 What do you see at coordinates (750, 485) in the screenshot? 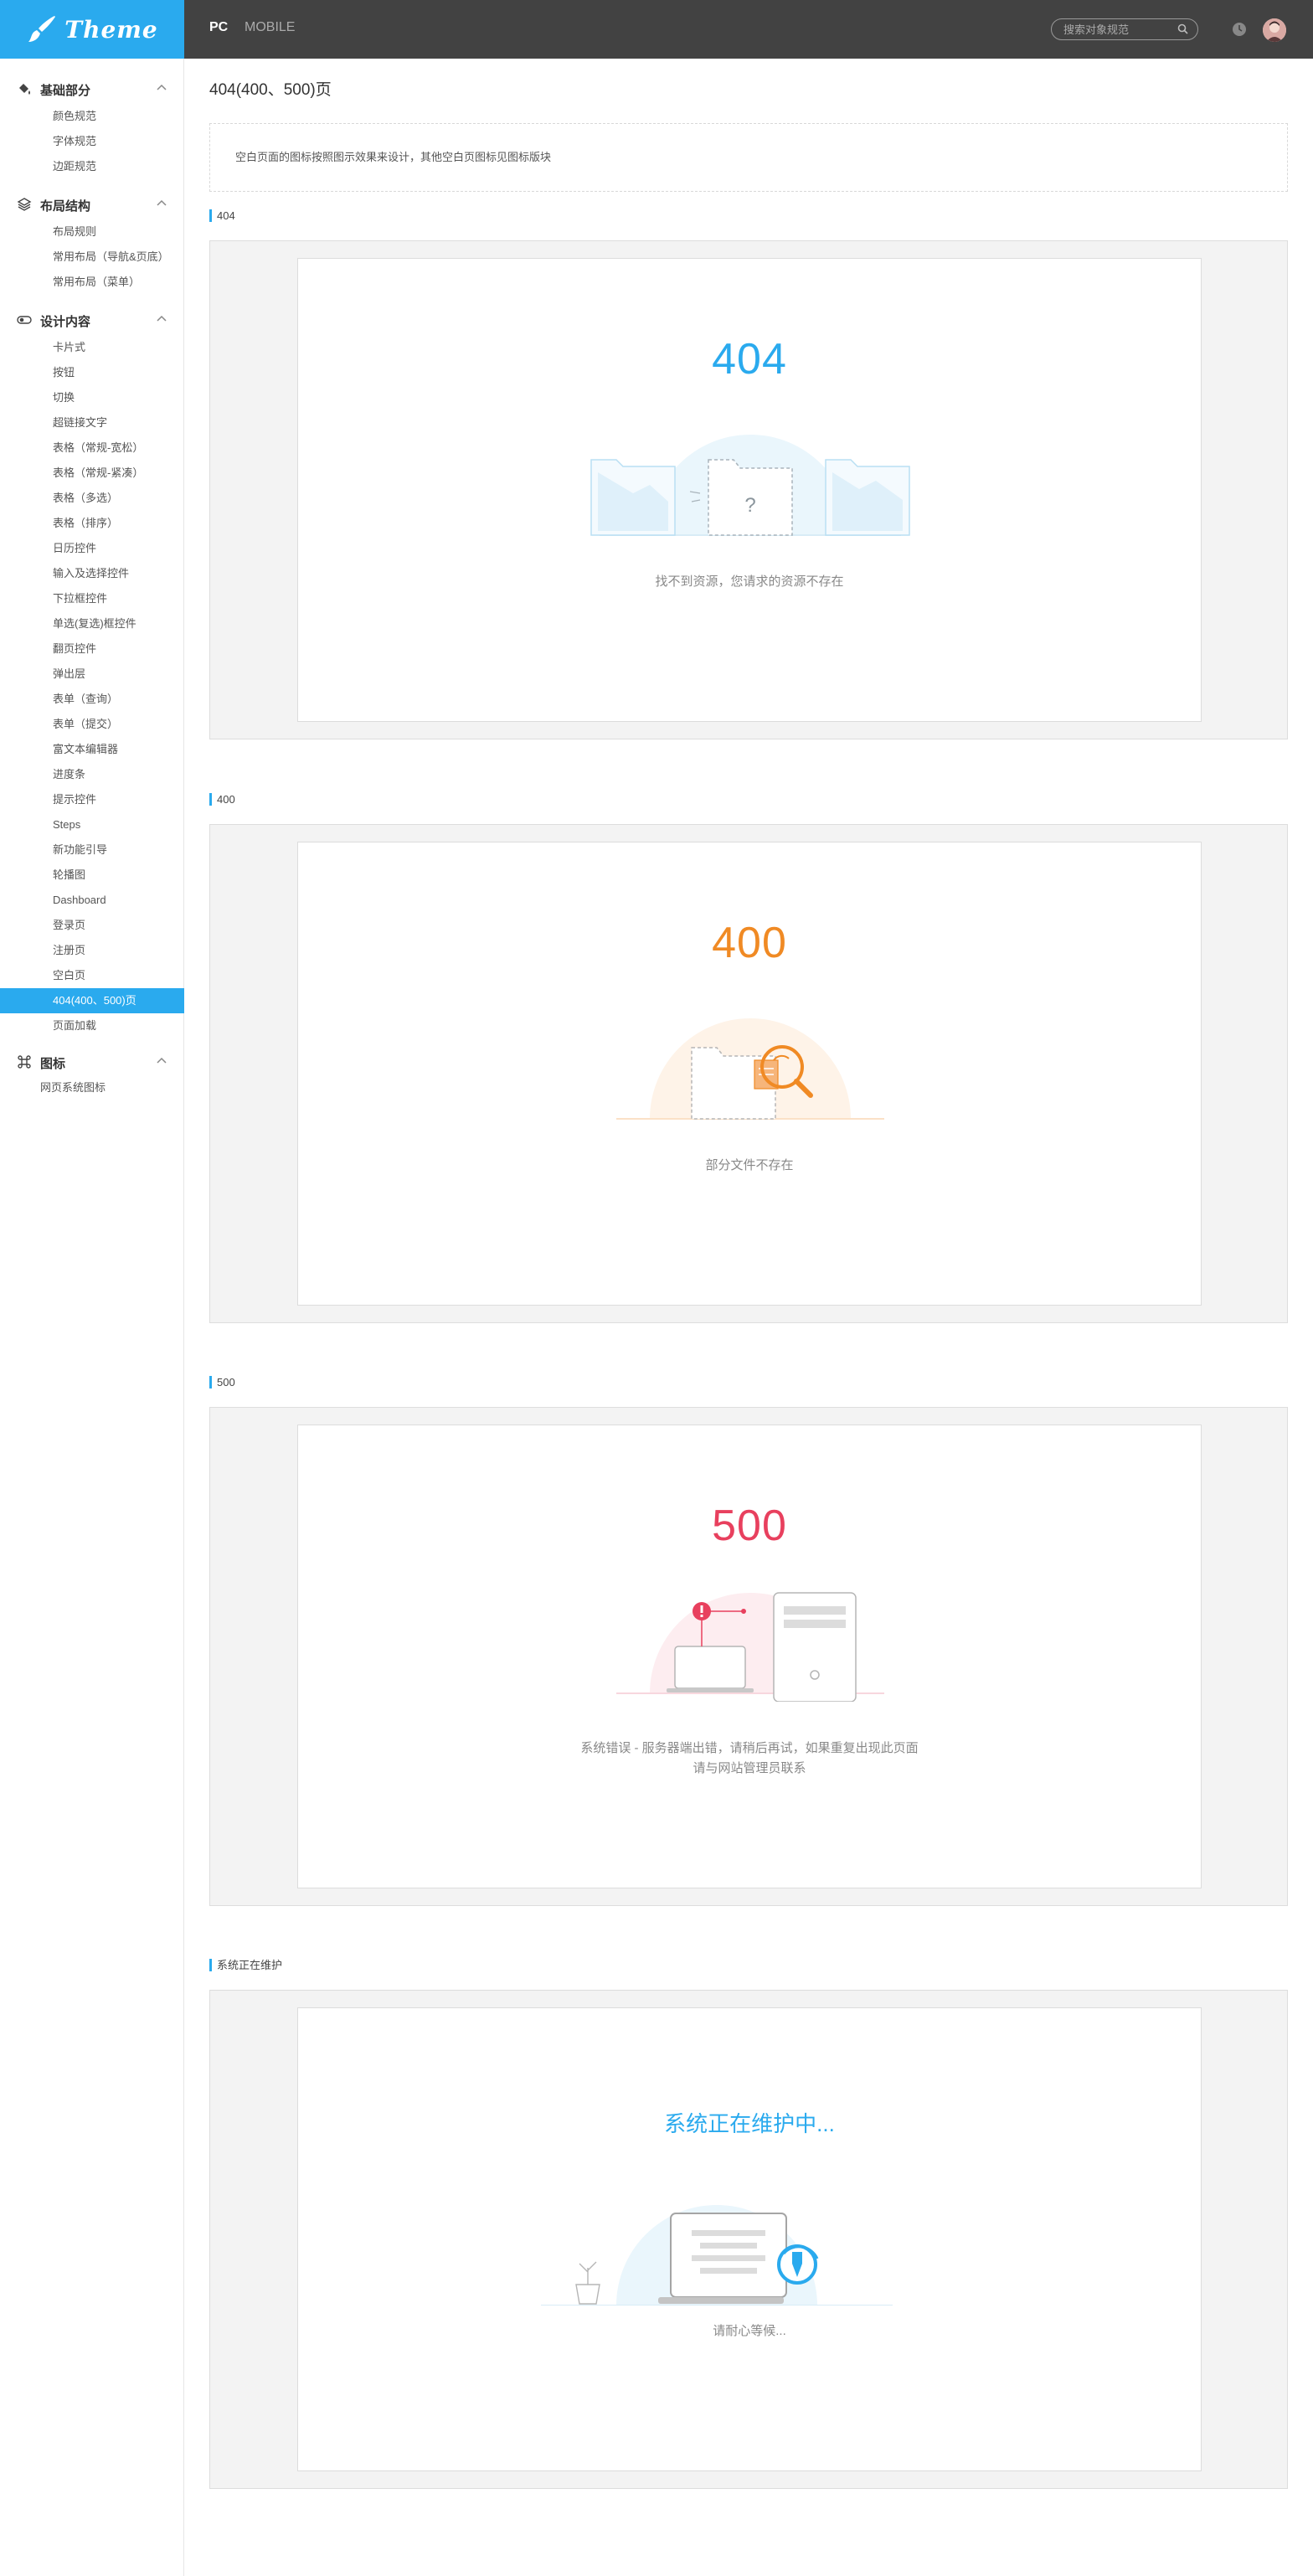
I see `folder-missing-illustration: ?` at bounding box center [750, 485].